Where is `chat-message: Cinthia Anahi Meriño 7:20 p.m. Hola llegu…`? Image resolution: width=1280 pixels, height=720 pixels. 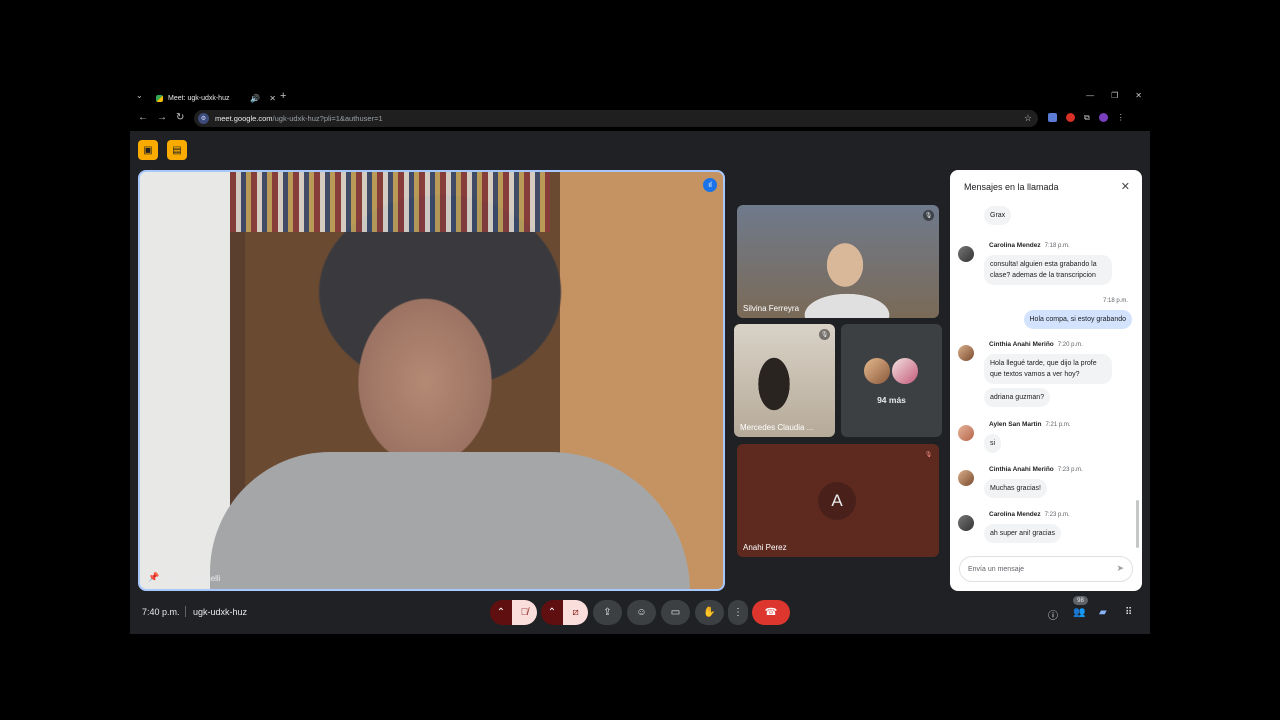 chat-message: Cinthia Anahi Meriño 7:20 p.m. Hola llegu… is located at coordinates (1046, 370).